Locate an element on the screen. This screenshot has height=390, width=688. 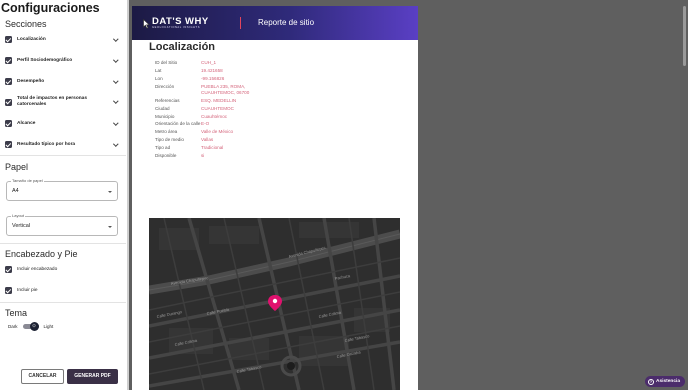
info-row: Orientación de la calle E-O is located at coordinates (206, 124).